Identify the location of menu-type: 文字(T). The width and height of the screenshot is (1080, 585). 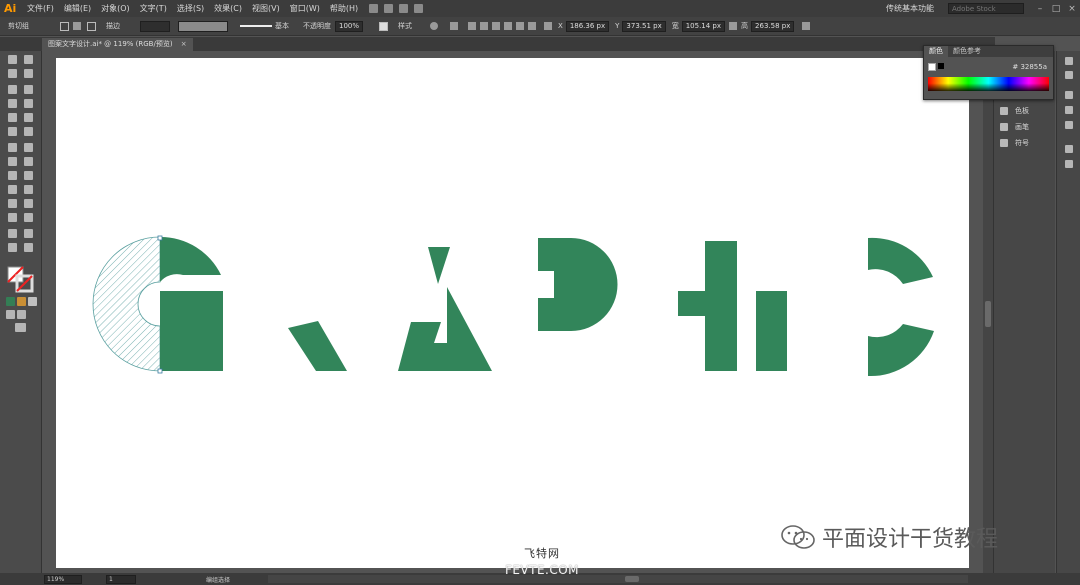
(153, 8).